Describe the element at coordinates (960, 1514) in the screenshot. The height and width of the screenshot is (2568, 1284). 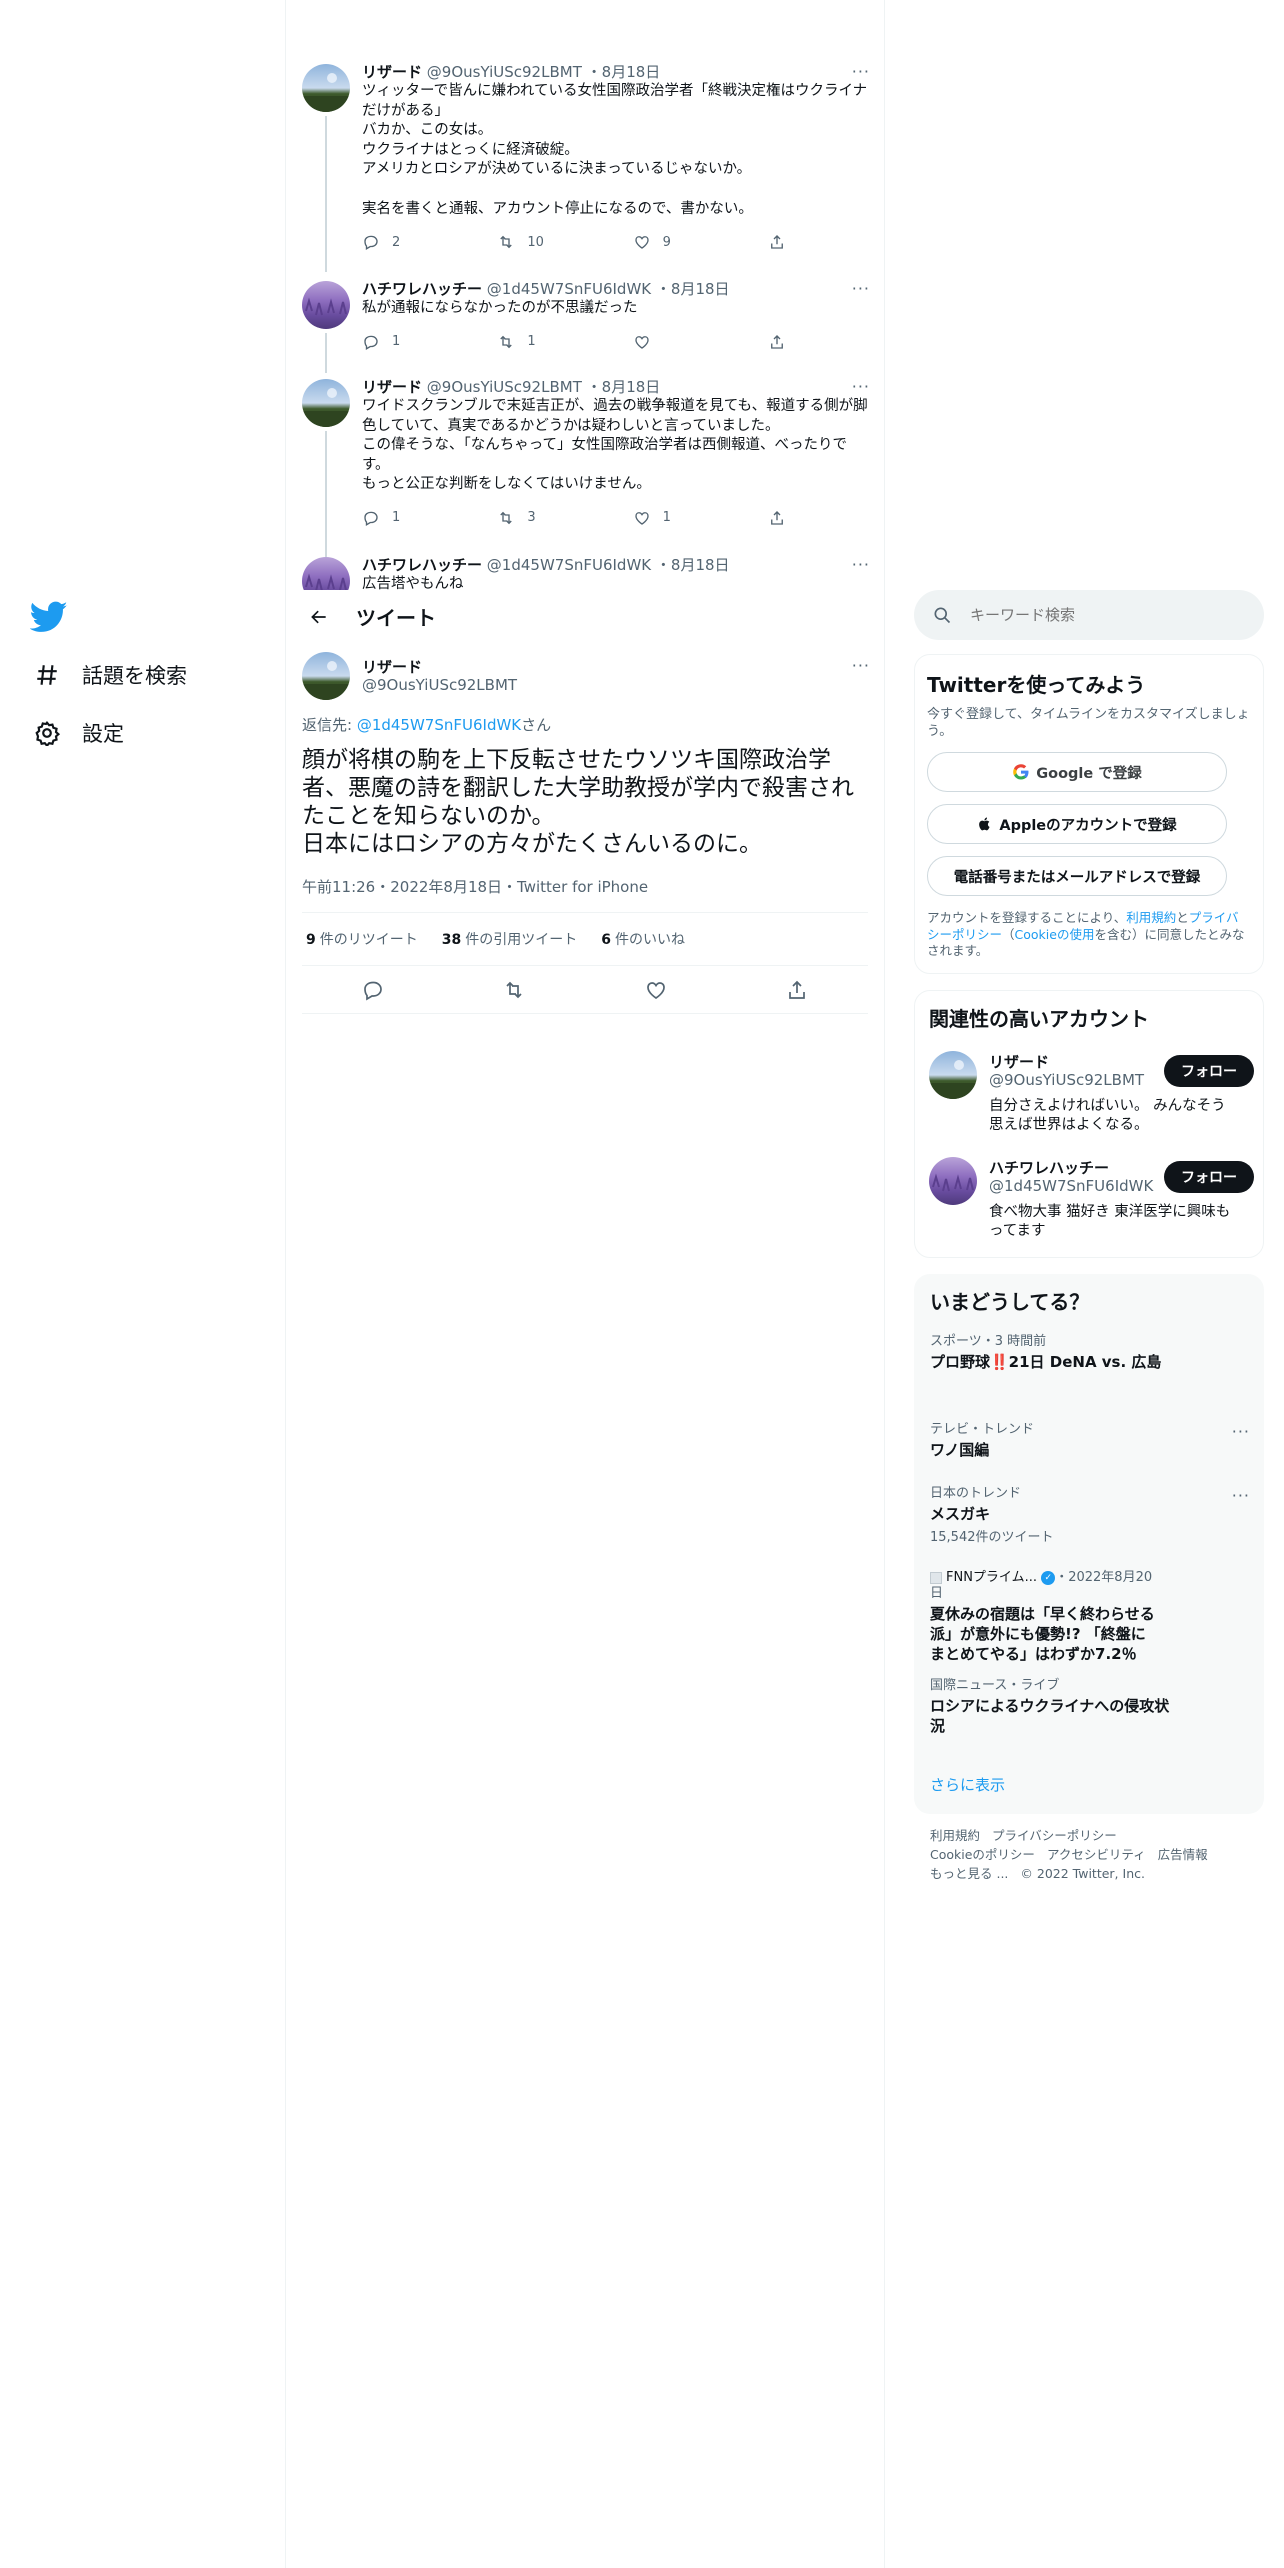
I see `trend-title: メスガキ` at that location.